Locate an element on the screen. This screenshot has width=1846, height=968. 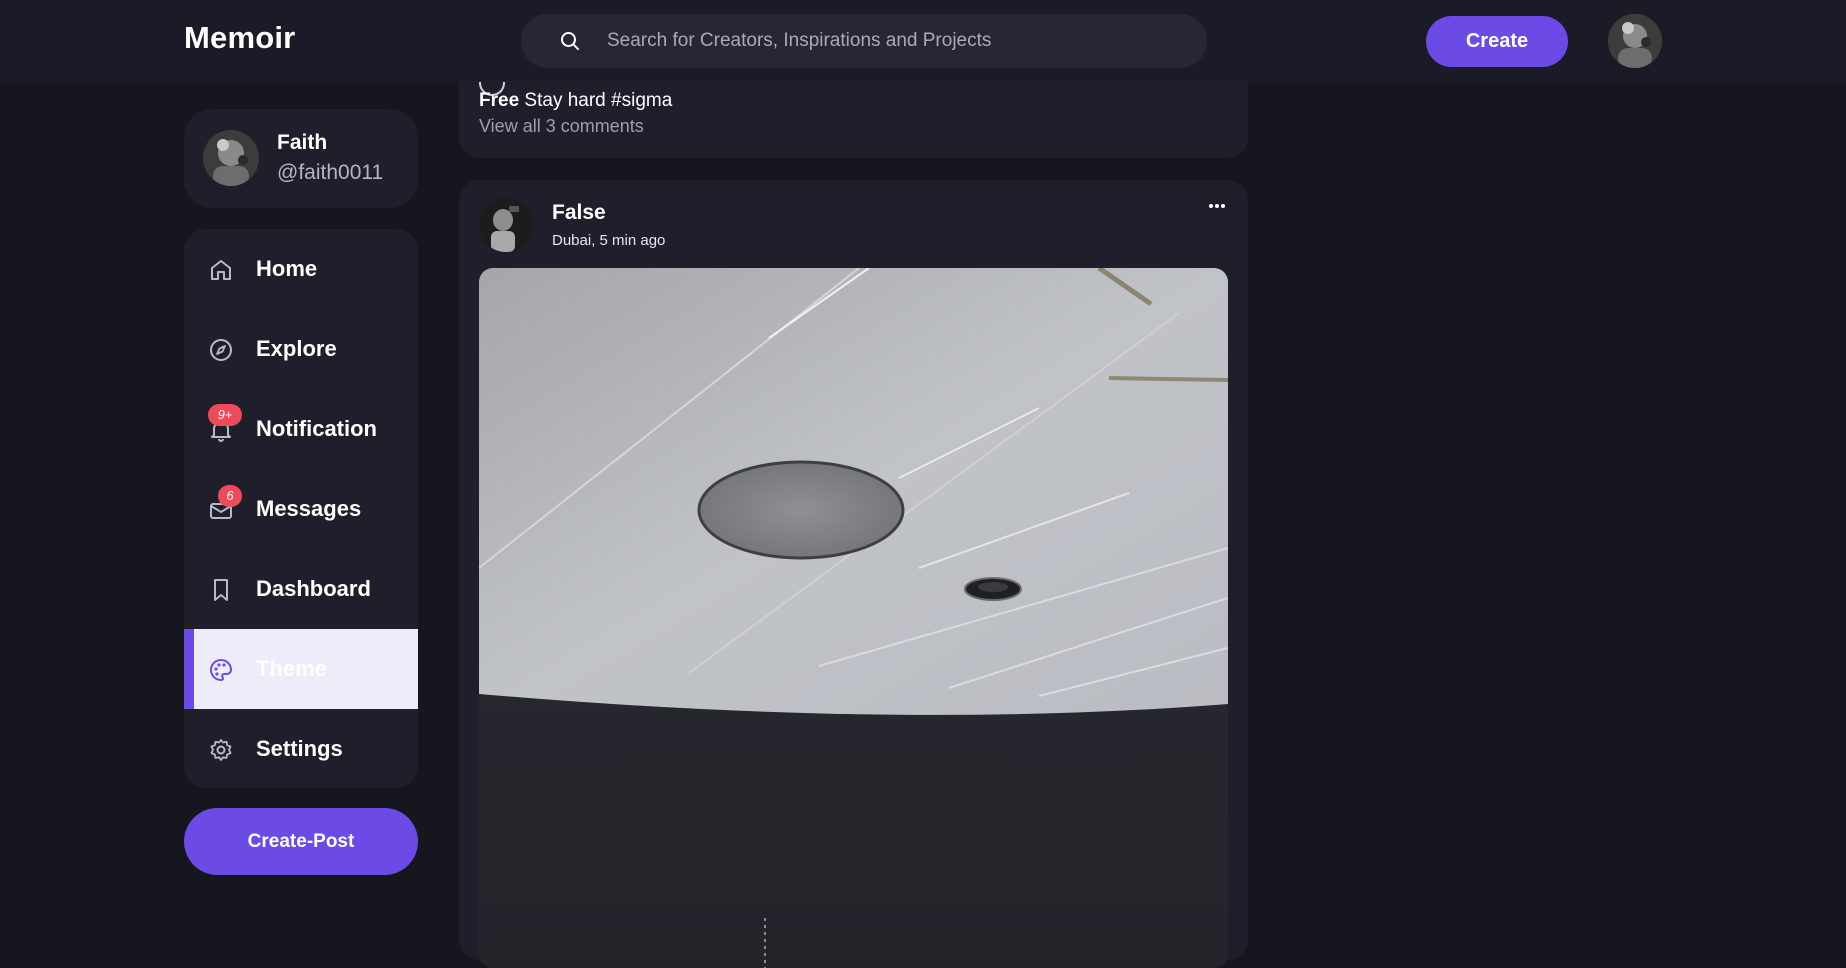
profile-handle: @faith0011 is located at coordinates (330, 172).